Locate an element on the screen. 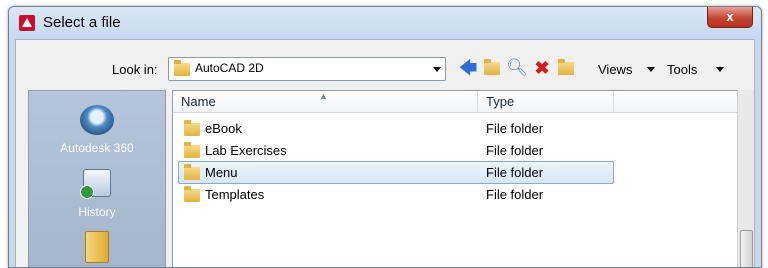 The width and height of the screenshot is (768, 268). back-arrow-icon: 🡄 is located at coordinates (468, 68).